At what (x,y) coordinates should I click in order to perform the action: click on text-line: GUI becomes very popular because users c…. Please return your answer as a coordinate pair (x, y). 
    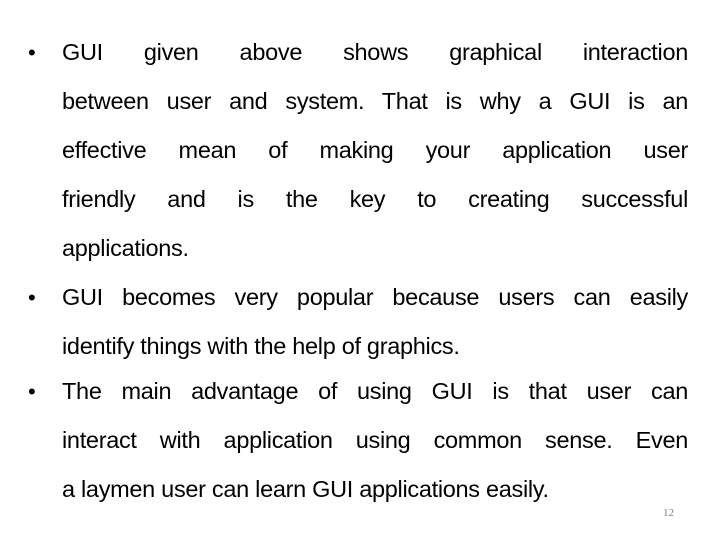
    Looking at the image, I should click on (375, 297).